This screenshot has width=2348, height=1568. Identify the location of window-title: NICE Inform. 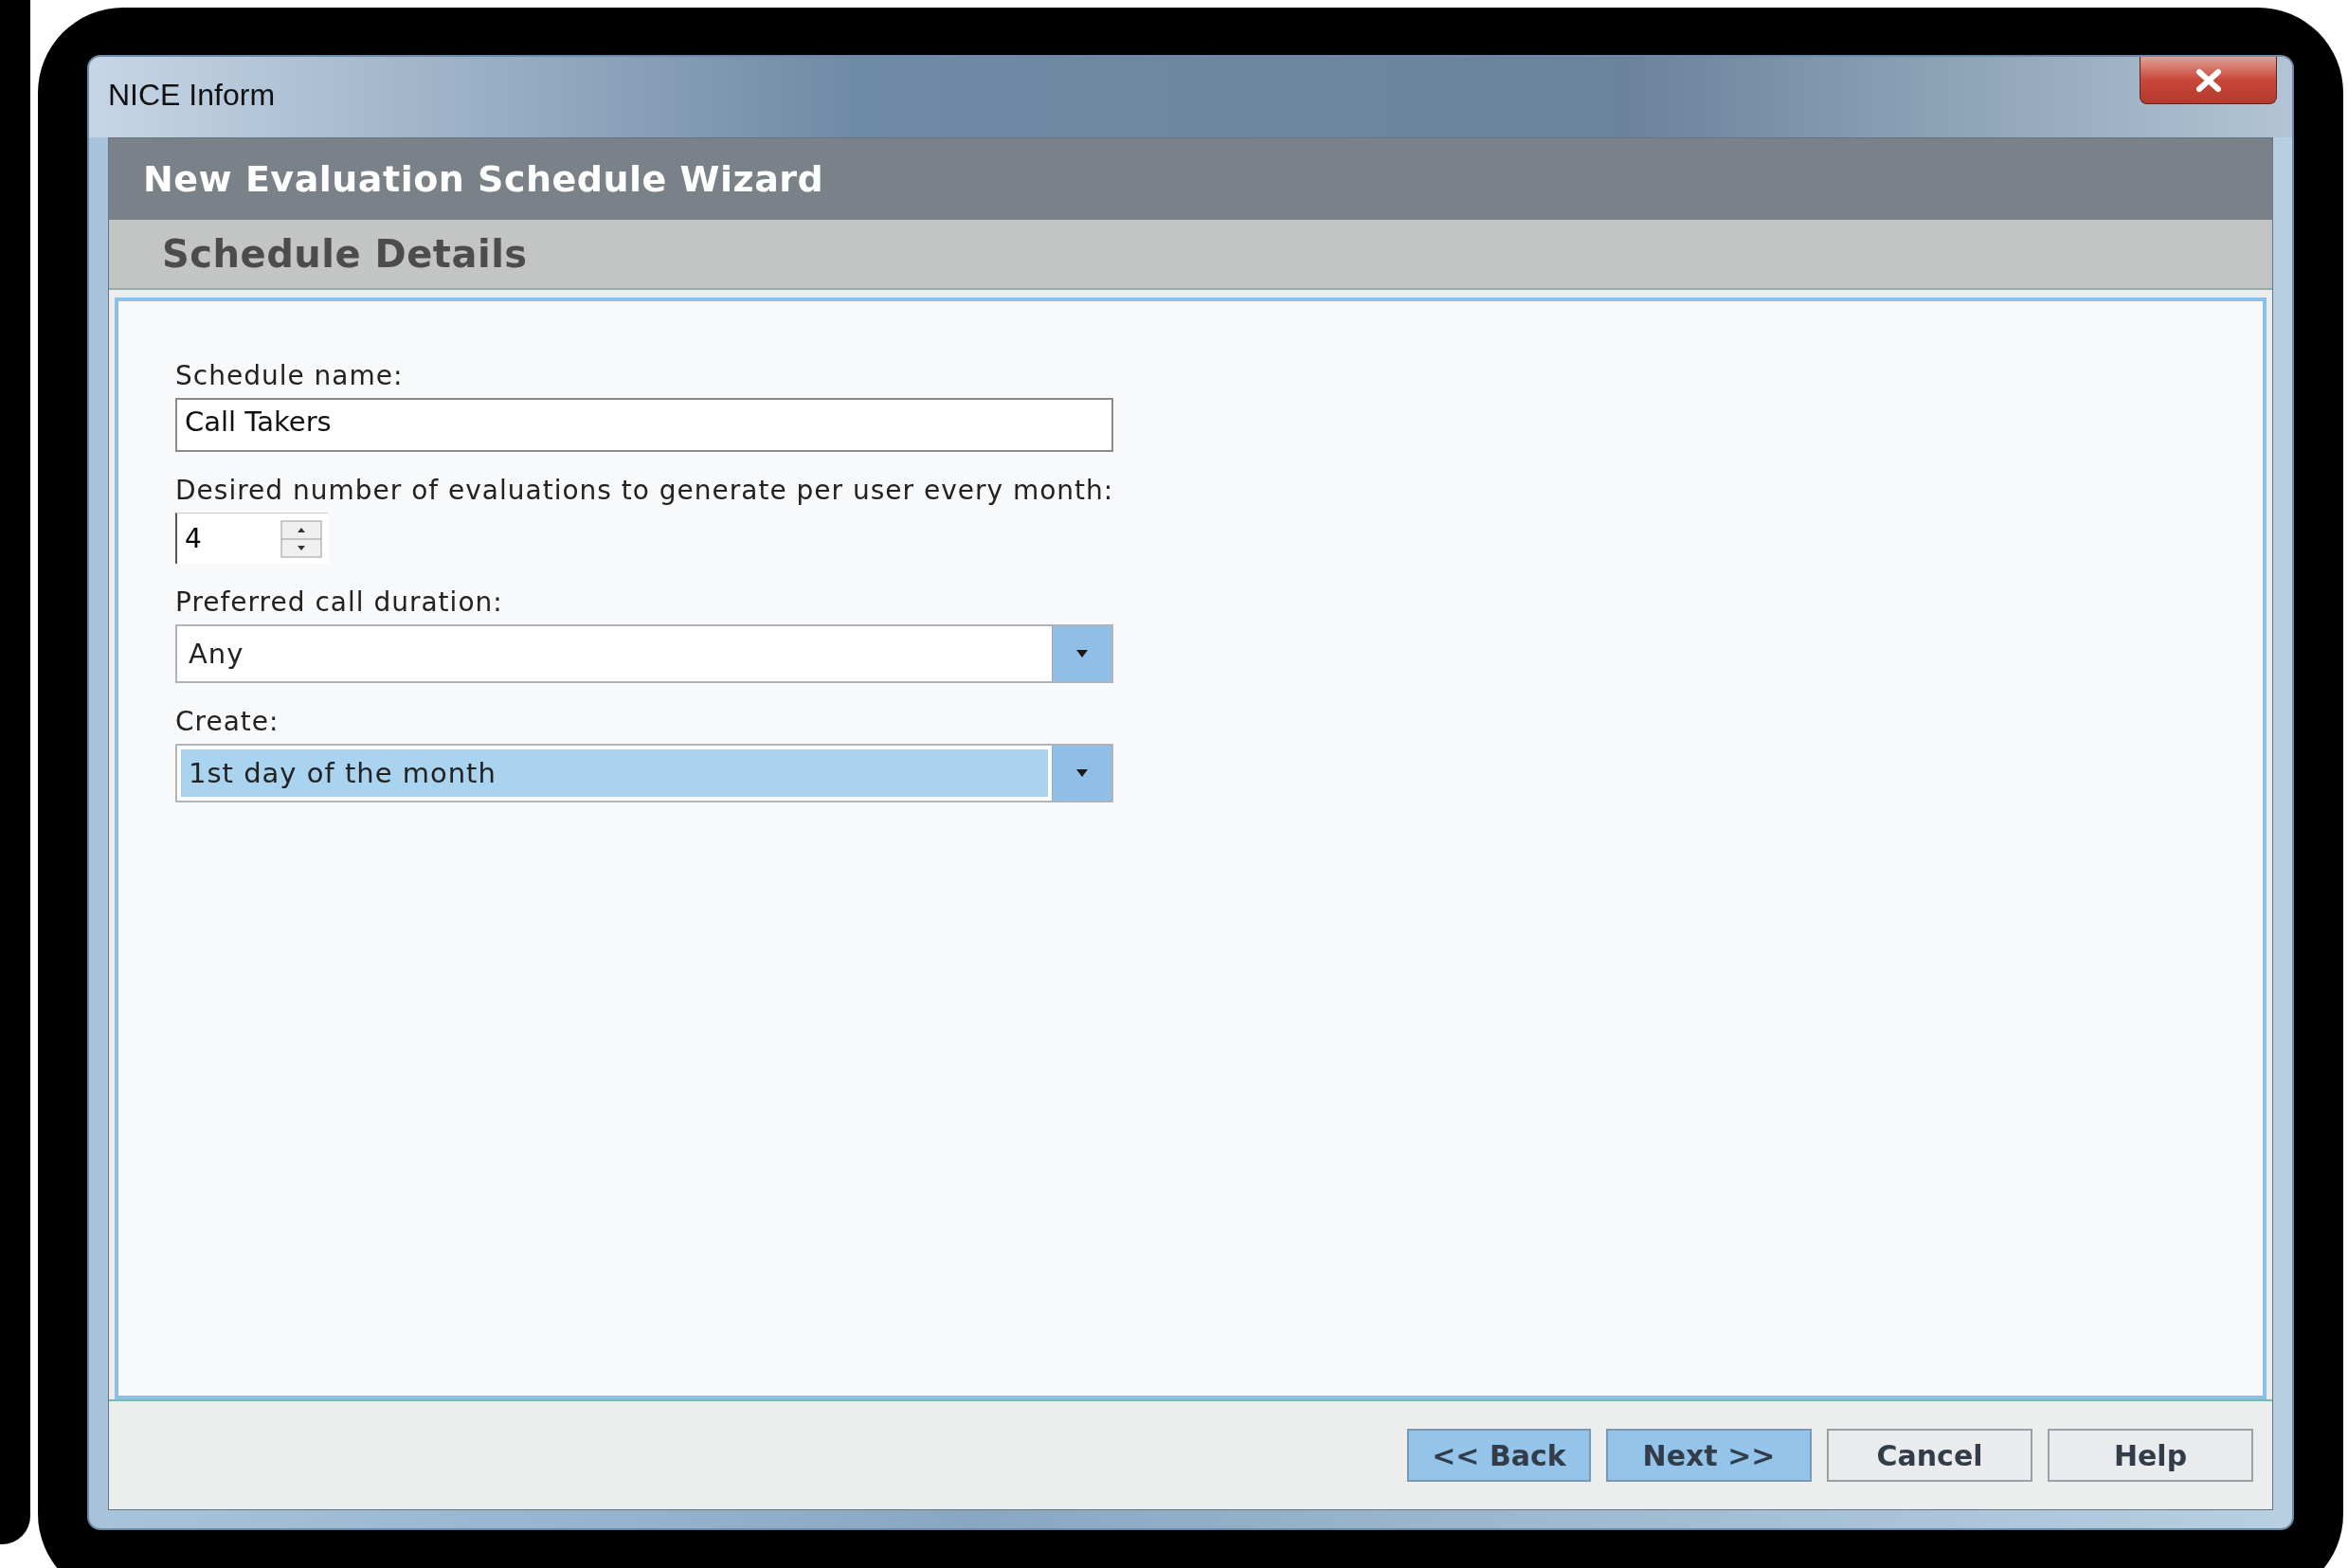
(192, 95).